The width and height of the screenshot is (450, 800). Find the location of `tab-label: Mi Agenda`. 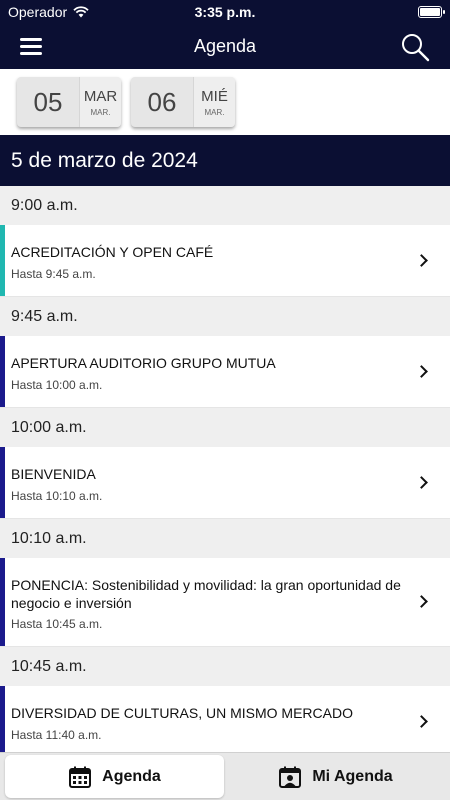

tab-label: Mi Agenda is located at coordinates (352, 776).